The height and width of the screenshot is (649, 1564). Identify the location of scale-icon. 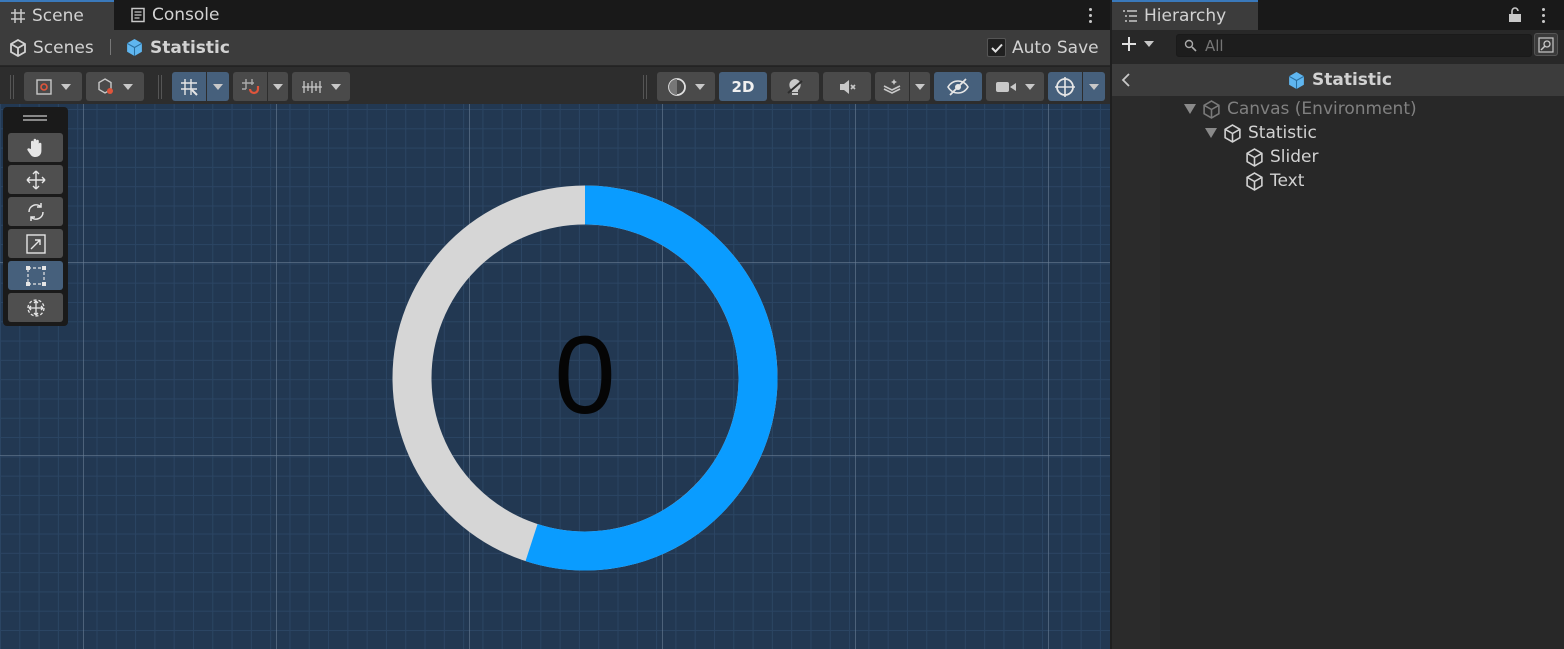
(35, 243).